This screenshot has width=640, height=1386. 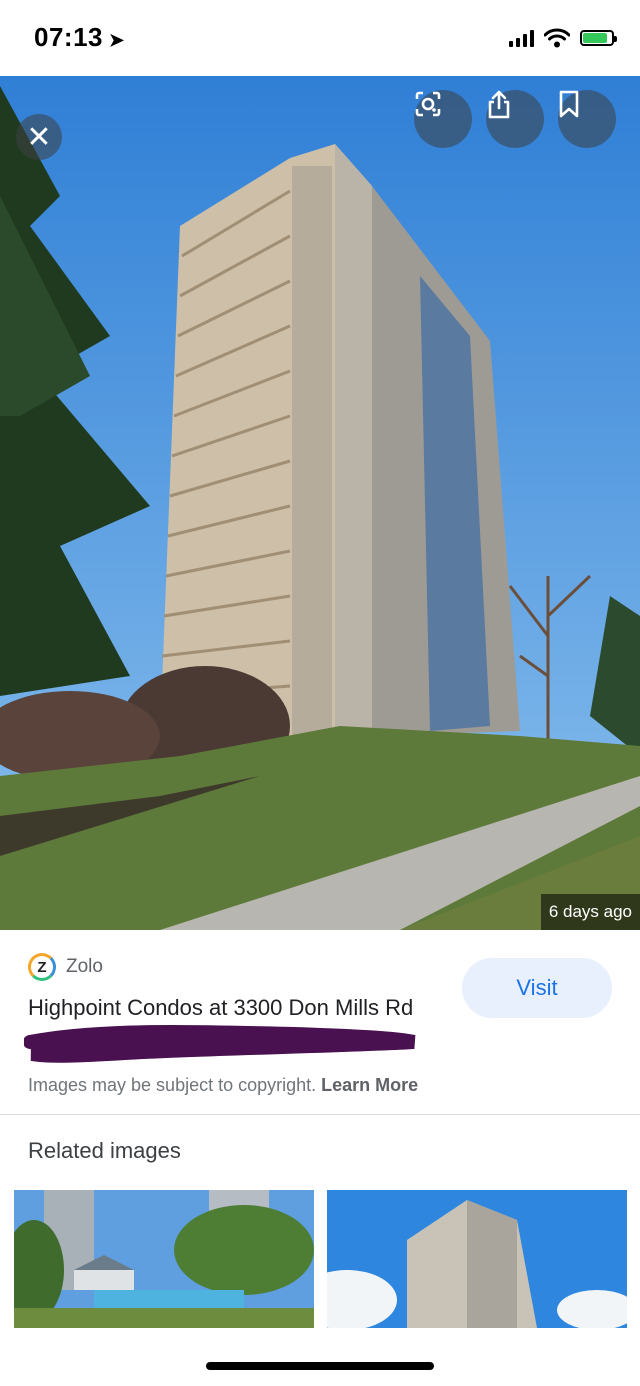 What do you see at coordinates (521, 38) in the screenshot?
I see `signal-icon` at bounding box center [521, 38].